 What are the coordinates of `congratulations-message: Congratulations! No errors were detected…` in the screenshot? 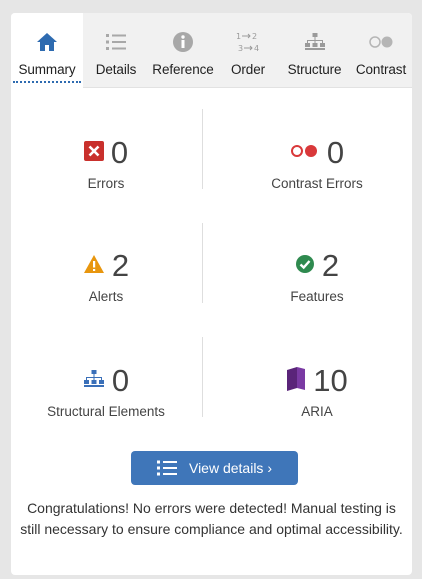 It's located at (211, 518).